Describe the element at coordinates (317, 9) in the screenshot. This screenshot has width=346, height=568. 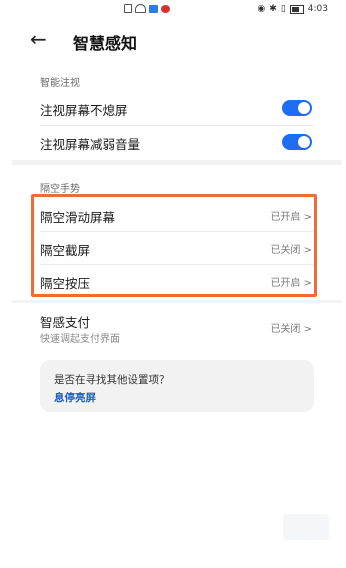
I see `status-time: 4:03` at that location.